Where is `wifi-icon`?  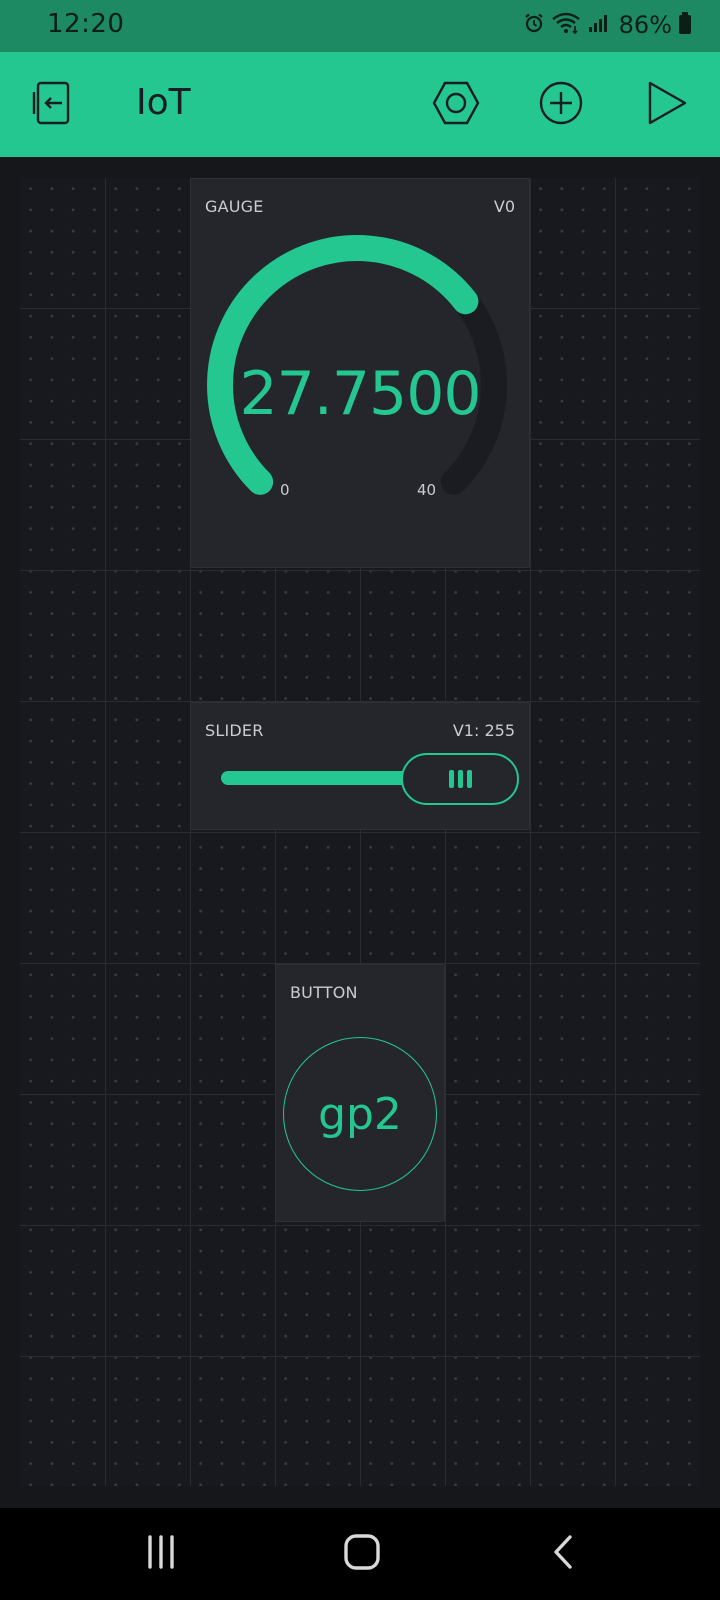
wifi-icon is located at coordinates (566, 25).